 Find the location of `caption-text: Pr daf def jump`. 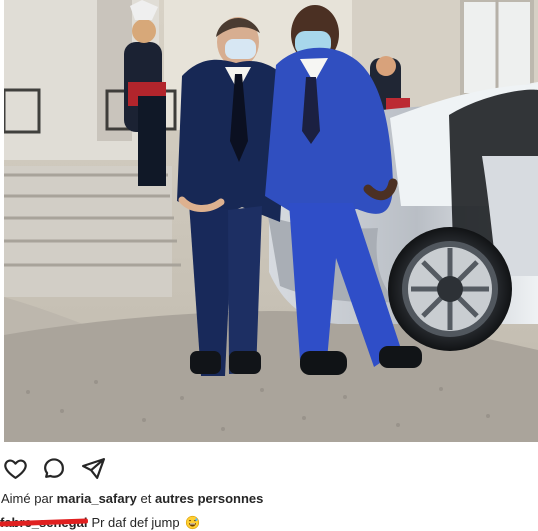

caption-text: Pr daf def jump is located at coordinates (135, 522).